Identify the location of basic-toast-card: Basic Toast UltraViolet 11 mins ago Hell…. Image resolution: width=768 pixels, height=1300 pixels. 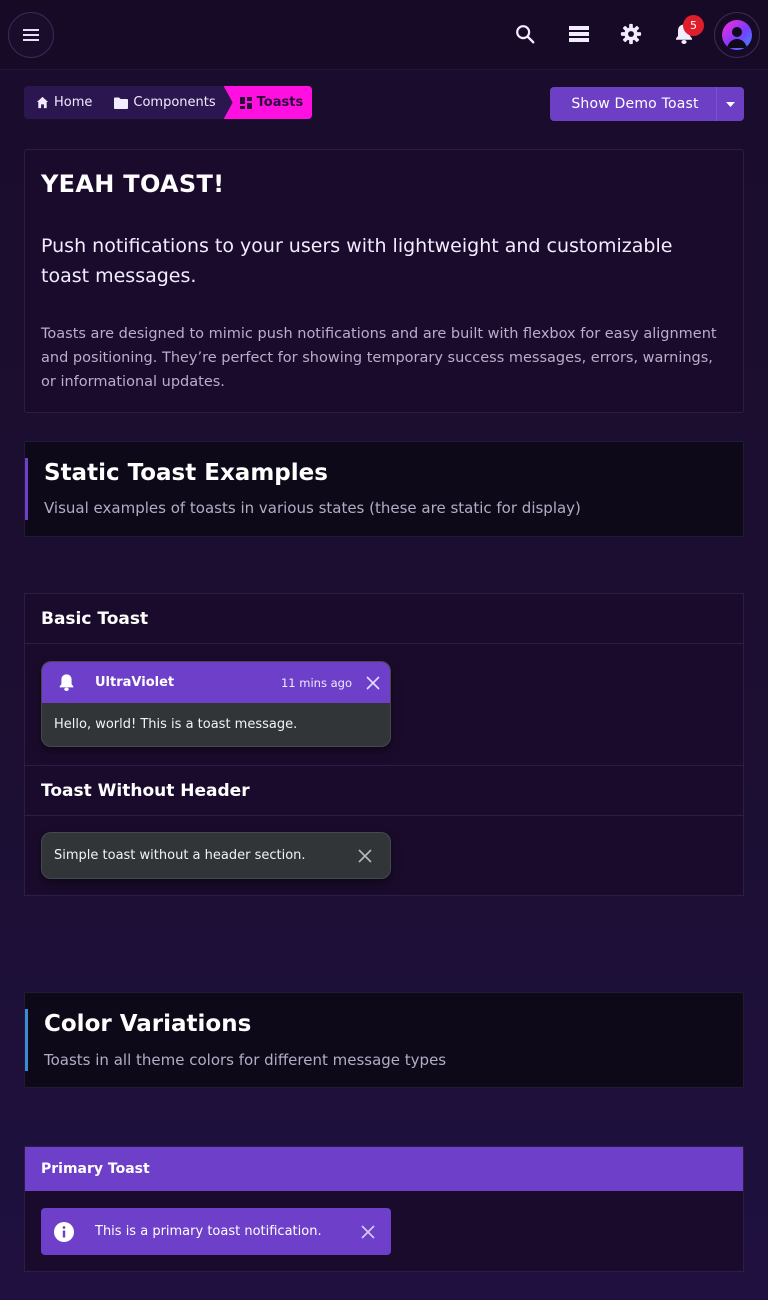
(384, 679).